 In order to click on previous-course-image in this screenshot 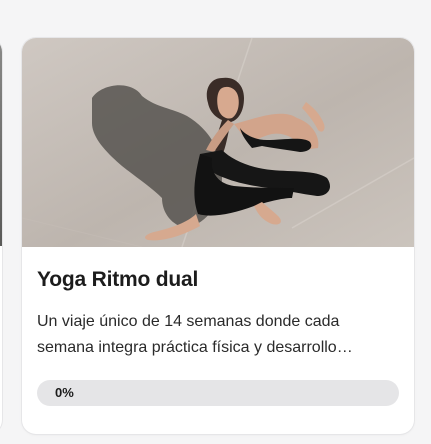, I will do `click(1, 142)`.